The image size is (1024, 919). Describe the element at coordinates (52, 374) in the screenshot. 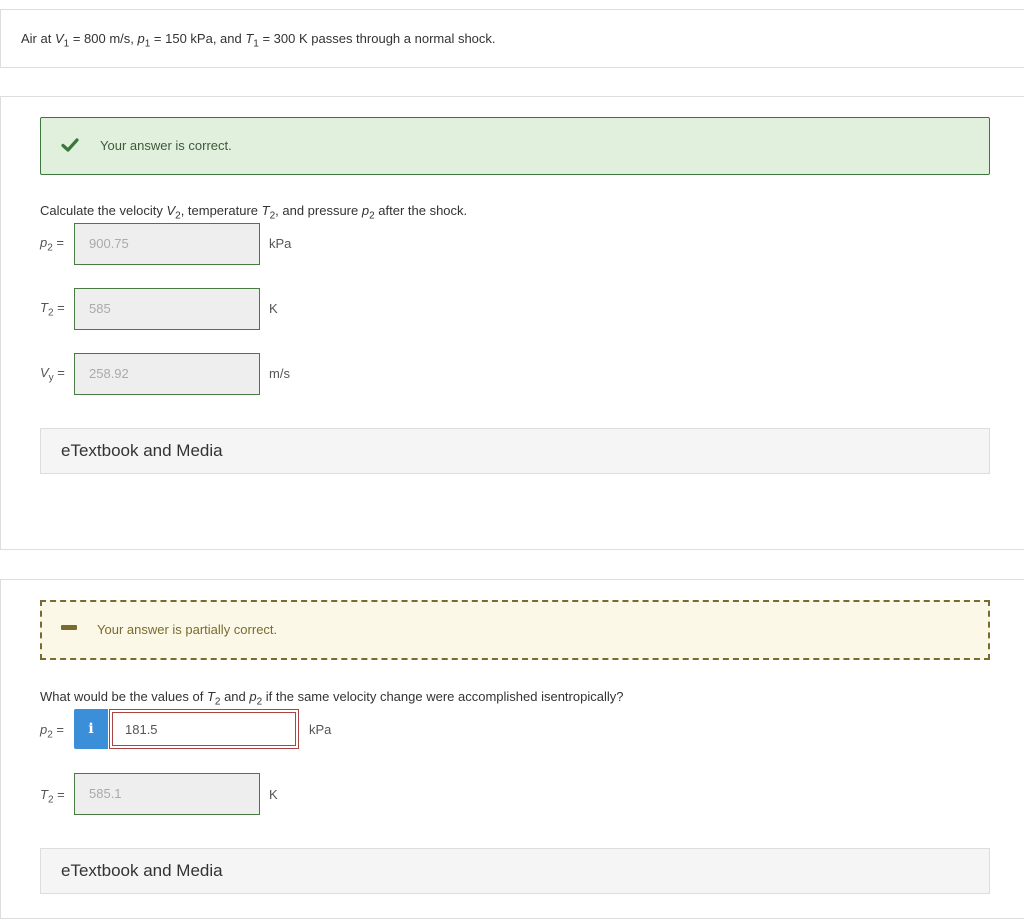

I see `vy-label: Vy =` at that location.